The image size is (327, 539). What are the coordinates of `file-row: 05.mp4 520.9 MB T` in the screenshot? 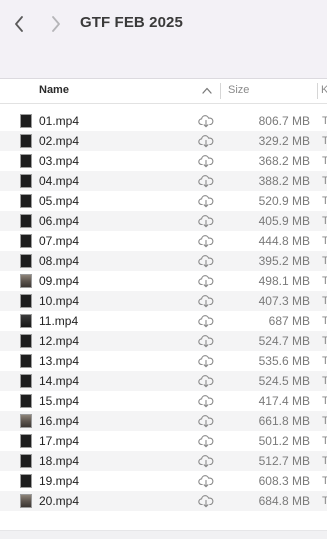 It's located at (163, 201).